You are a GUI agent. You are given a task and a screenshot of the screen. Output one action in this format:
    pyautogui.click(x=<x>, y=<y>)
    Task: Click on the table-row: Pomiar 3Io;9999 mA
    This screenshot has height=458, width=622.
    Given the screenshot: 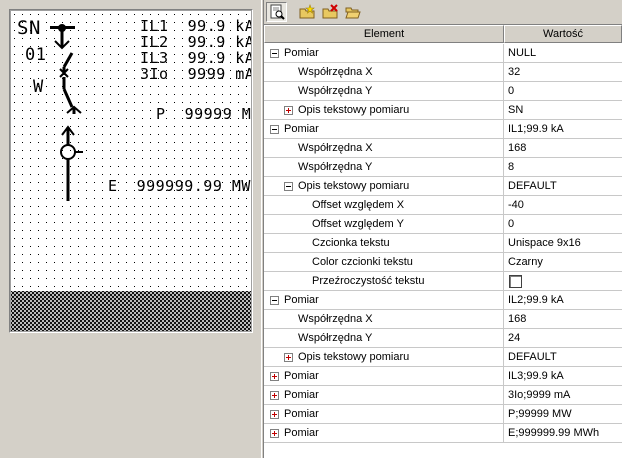 What is the action you would take?
    pyautogui.click(x=443, y=395)
    